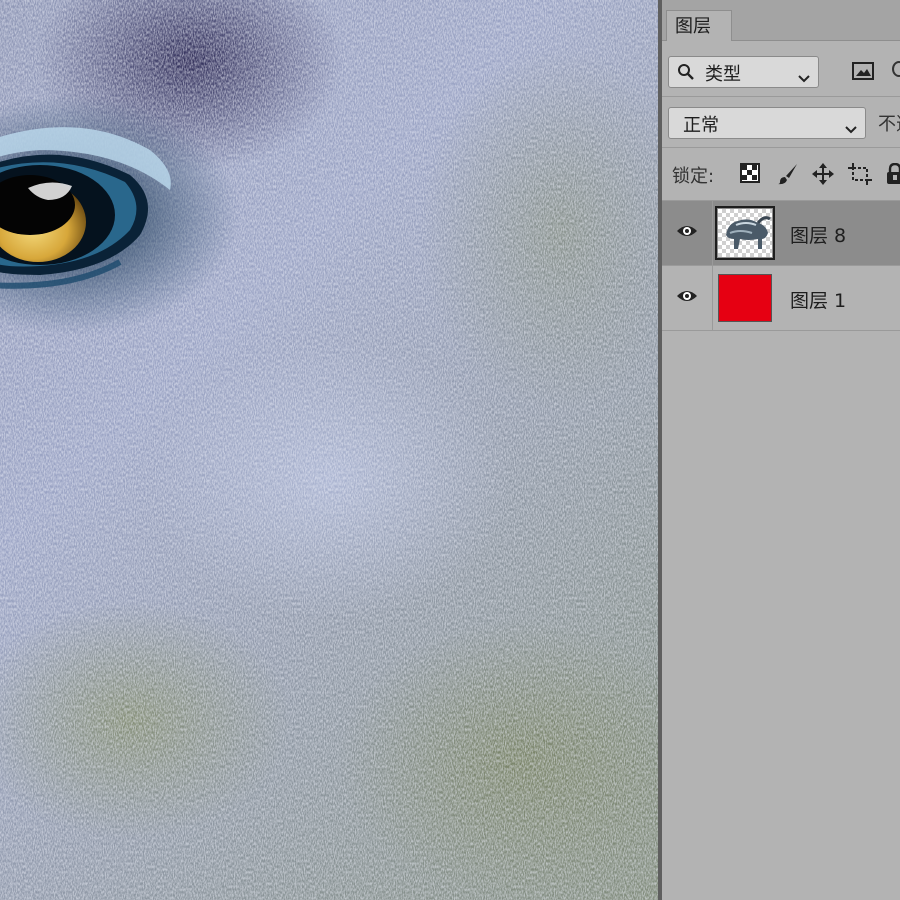 This screenshot has height=900, width=900. Describe the element at coordinates (823, 176) in the screenshot. I see `lock-position-icon` at that location.